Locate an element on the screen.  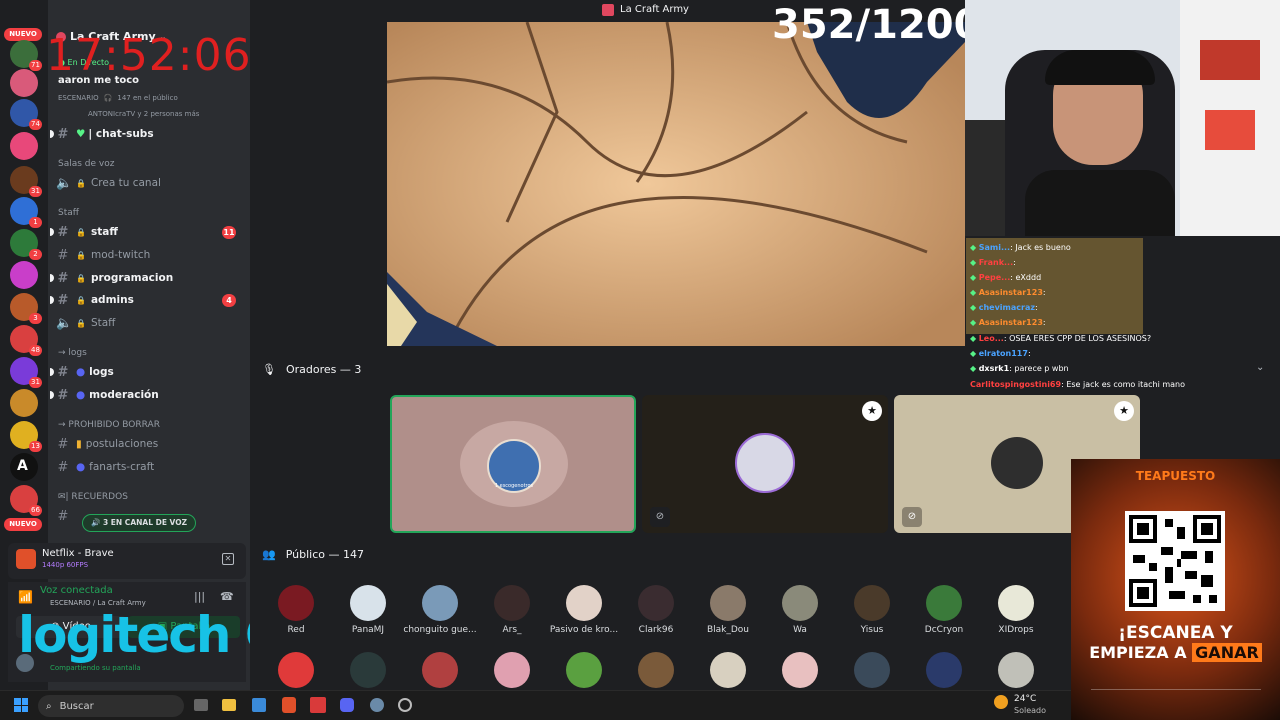
server-icon: 71 is located at coordinates (26, 55).